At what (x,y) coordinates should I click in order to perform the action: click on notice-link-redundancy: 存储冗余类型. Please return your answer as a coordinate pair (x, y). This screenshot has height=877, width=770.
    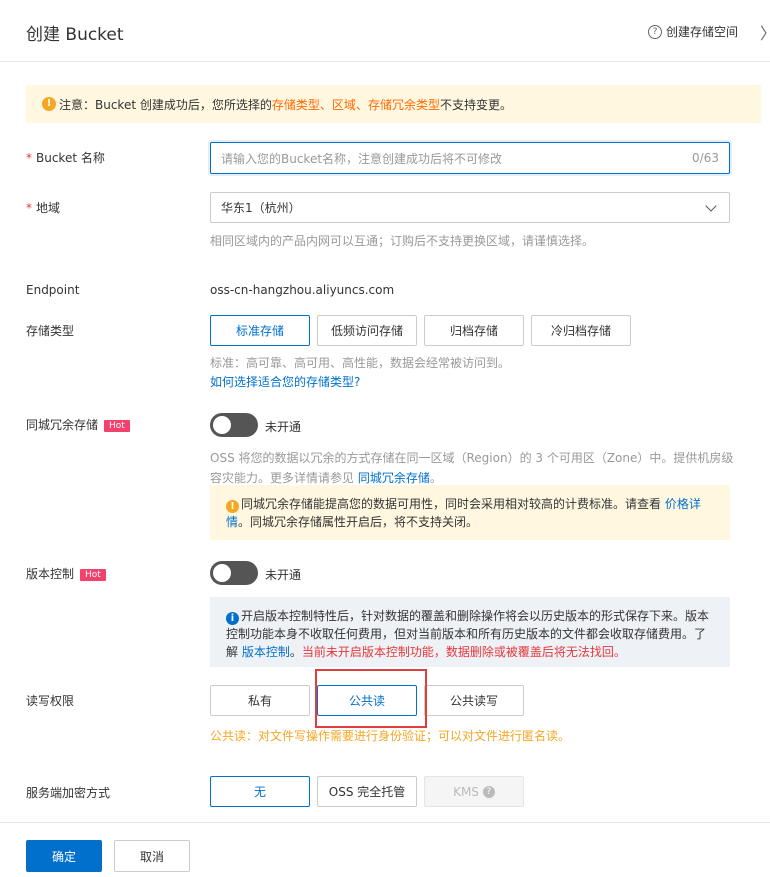
    Looking at the image, I should click on (404, 104).